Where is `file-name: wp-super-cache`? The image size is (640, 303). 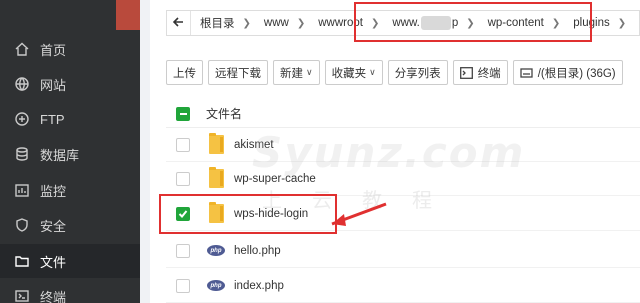 file-name: wp-super-cache is located at coordinates (275, 179).